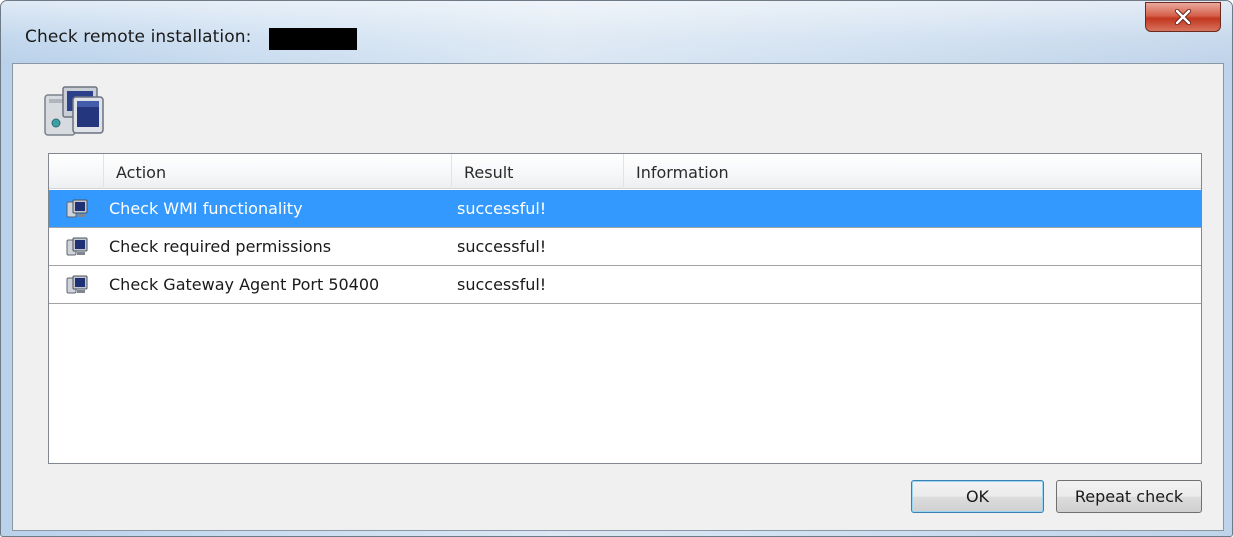 This screenshot has width=1233, height=537. I want to click on list-header: Action Result Information, so click(625, 171).